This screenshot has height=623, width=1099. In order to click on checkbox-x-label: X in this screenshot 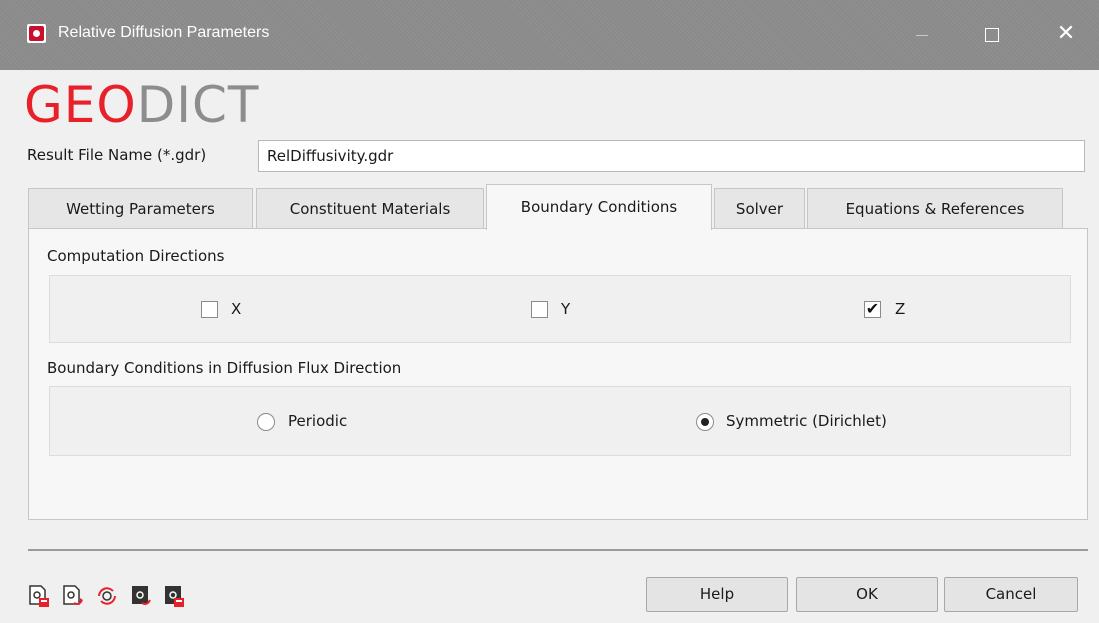, I will do `click(236, 309)`.